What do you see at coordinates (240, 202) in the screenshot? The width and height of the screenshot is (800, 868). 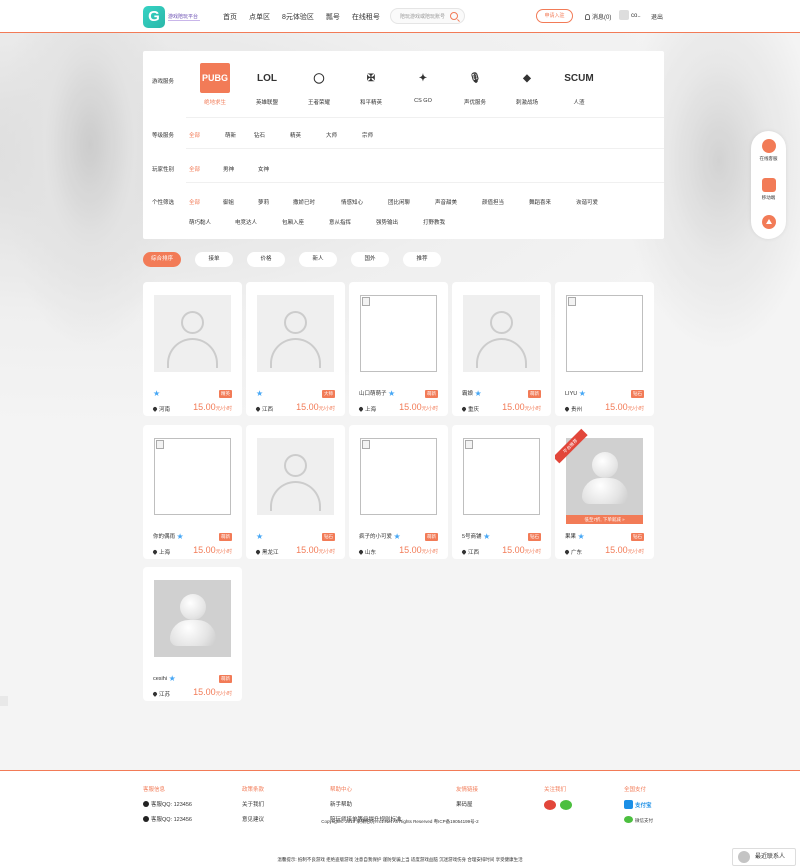 I see `custom-option: 御姐` at bounding box center [240, 202].